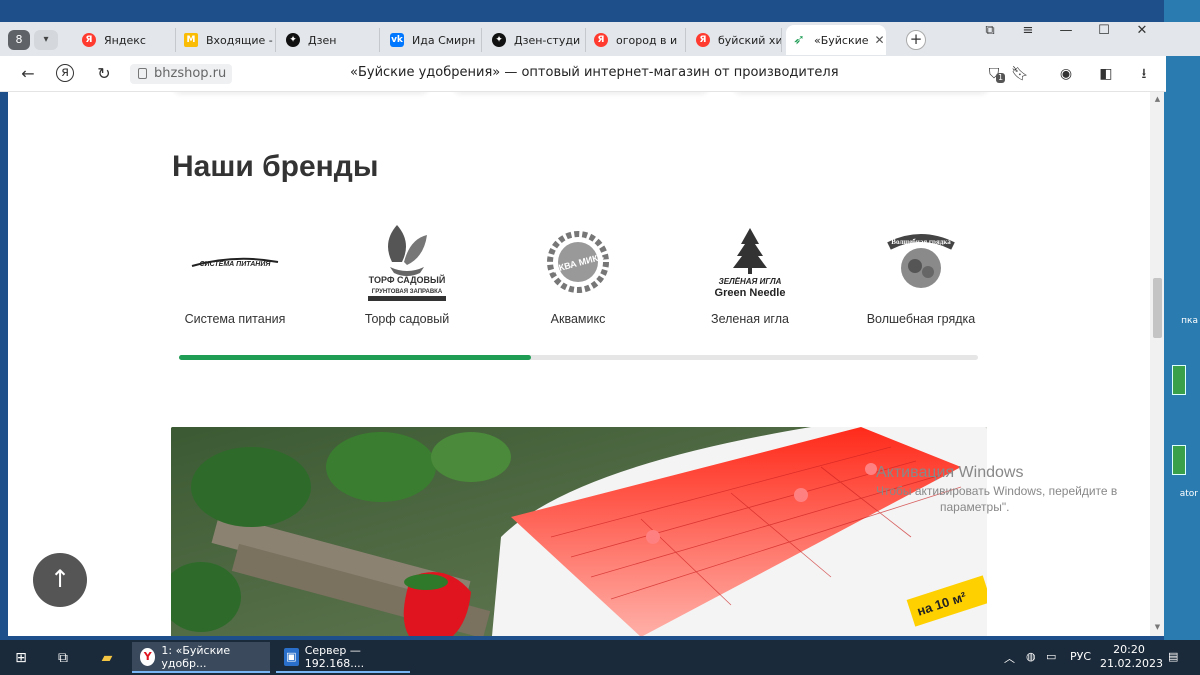 This screenshot has width=1200, height=675. What do you see at coordinates (916, 40) in the screenshot?
I see `new-tab-button: +` at bounding box center [916, 40].